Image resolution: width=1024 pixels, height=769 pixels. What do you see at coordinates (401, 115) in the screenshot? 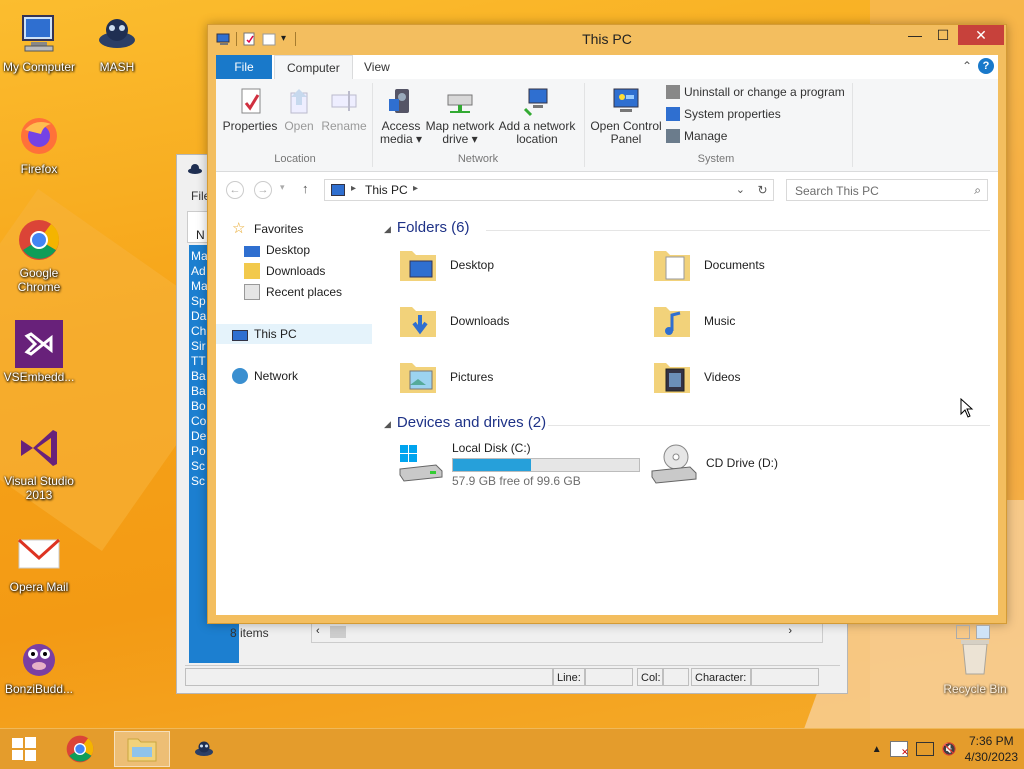
I see `access-media-button: Access media ▾` at bounding box center [401, 115].